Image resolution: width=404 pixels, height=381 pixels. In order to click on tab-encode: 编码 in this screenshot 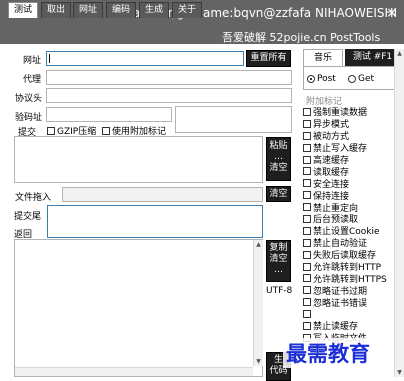, I will do `click(121, 10)`.